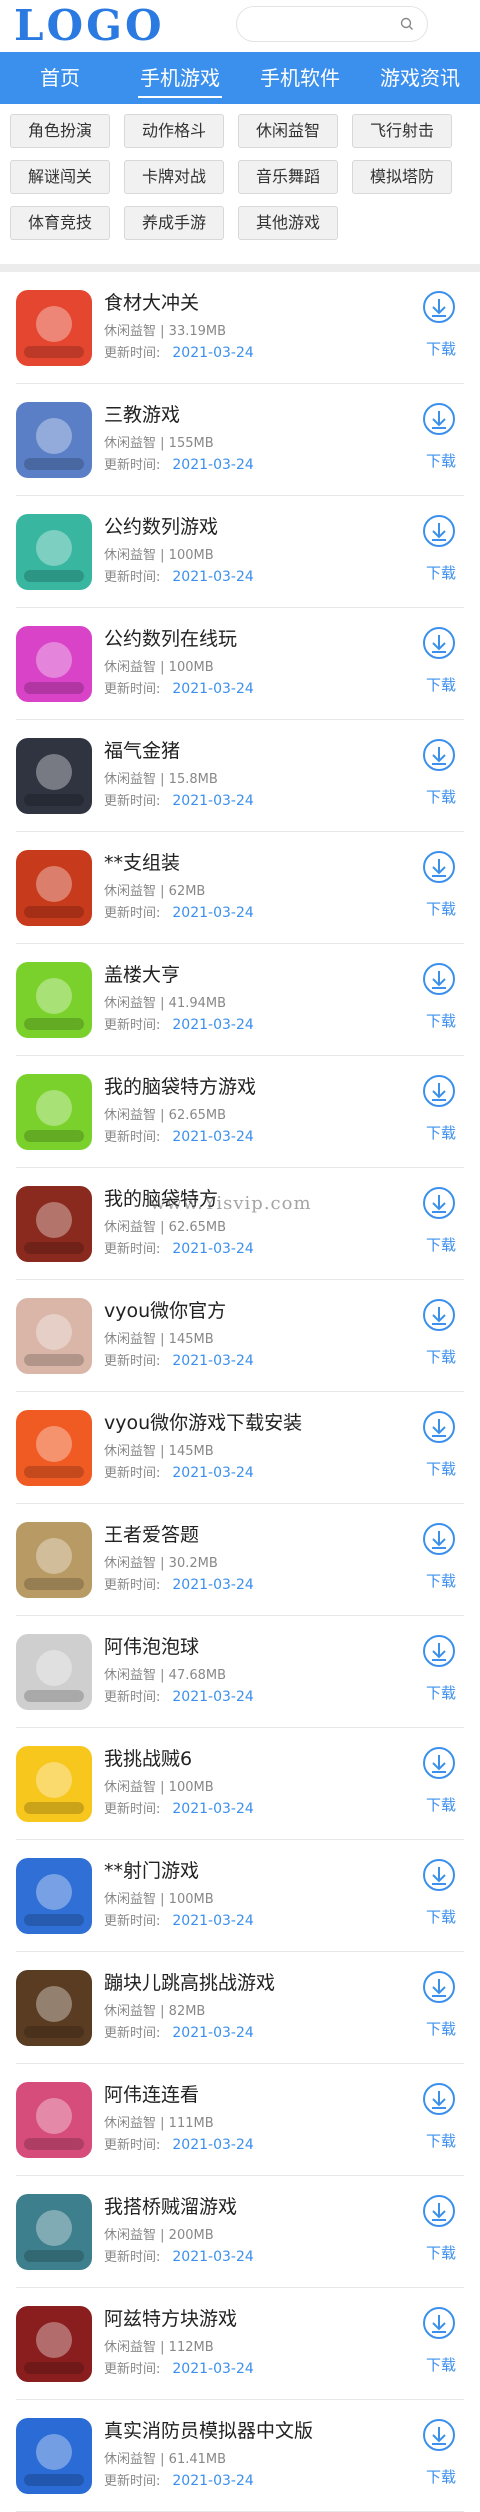 Image resolution: width=480 pixels, height=2512 pixels. I want to click on list-item: 王者爱答题 休闲益智 | 30.2MB 更新时间: 2021-03-24 下载, so click(240, 1560).